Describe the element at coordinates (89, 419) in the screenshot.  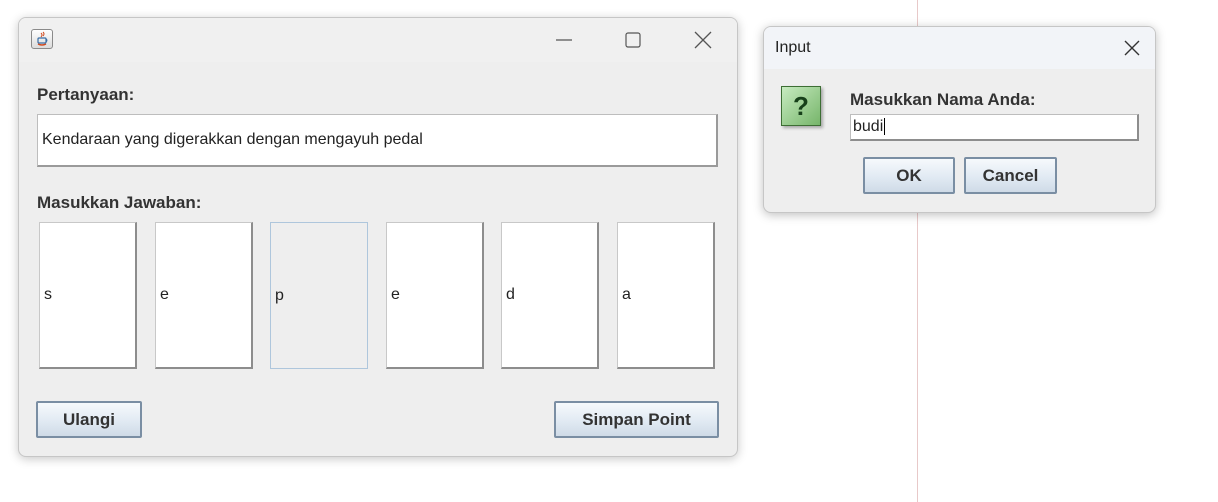
I see `reset-button: Ulangi` at that location.